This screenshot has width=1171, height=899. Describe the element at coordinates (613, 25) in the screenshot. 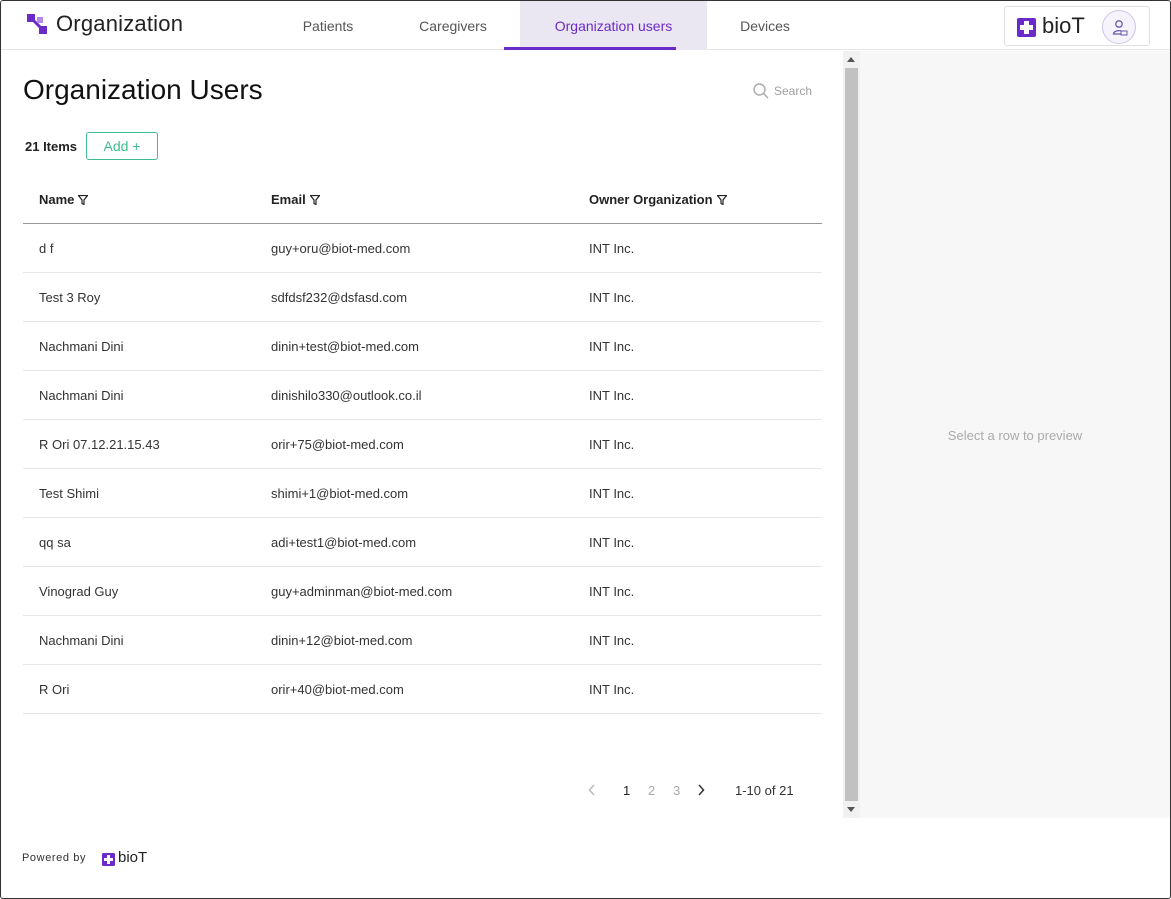

I see `tab-organization-users: Organization users` at that location.